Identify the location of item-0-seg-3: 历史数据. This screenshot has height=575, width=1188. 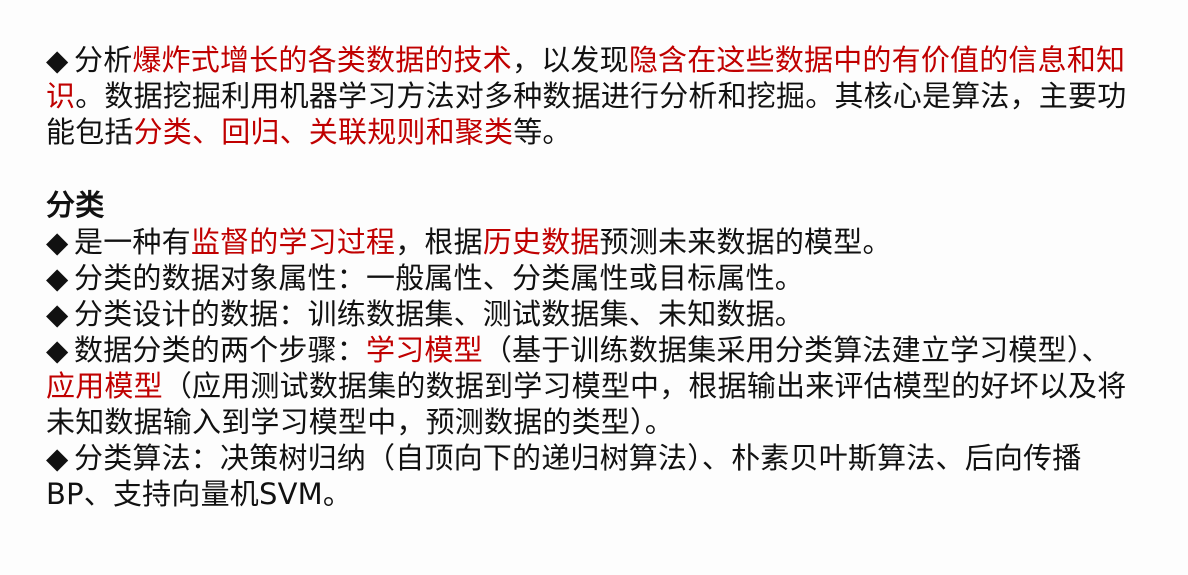
(541, 242).